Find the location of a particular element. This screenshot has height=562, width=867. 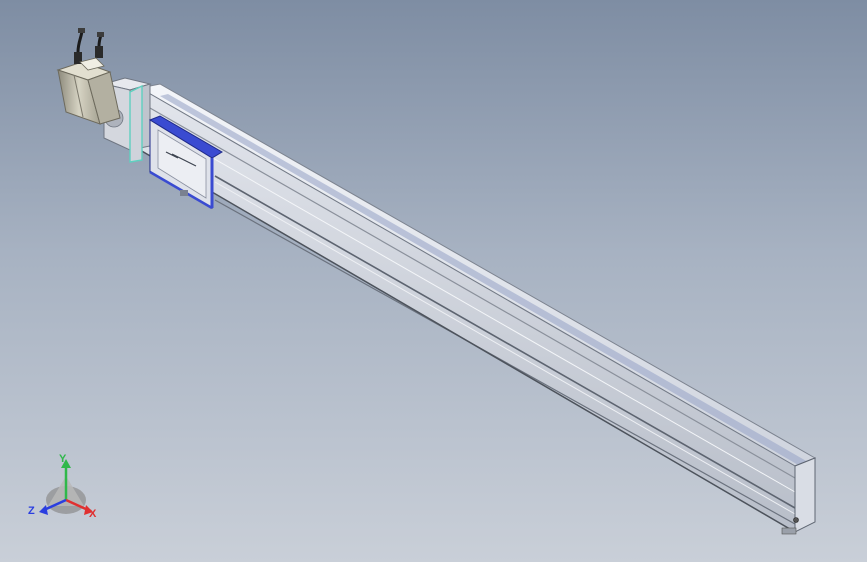

servo-motor is located at coordinates (88, 76).